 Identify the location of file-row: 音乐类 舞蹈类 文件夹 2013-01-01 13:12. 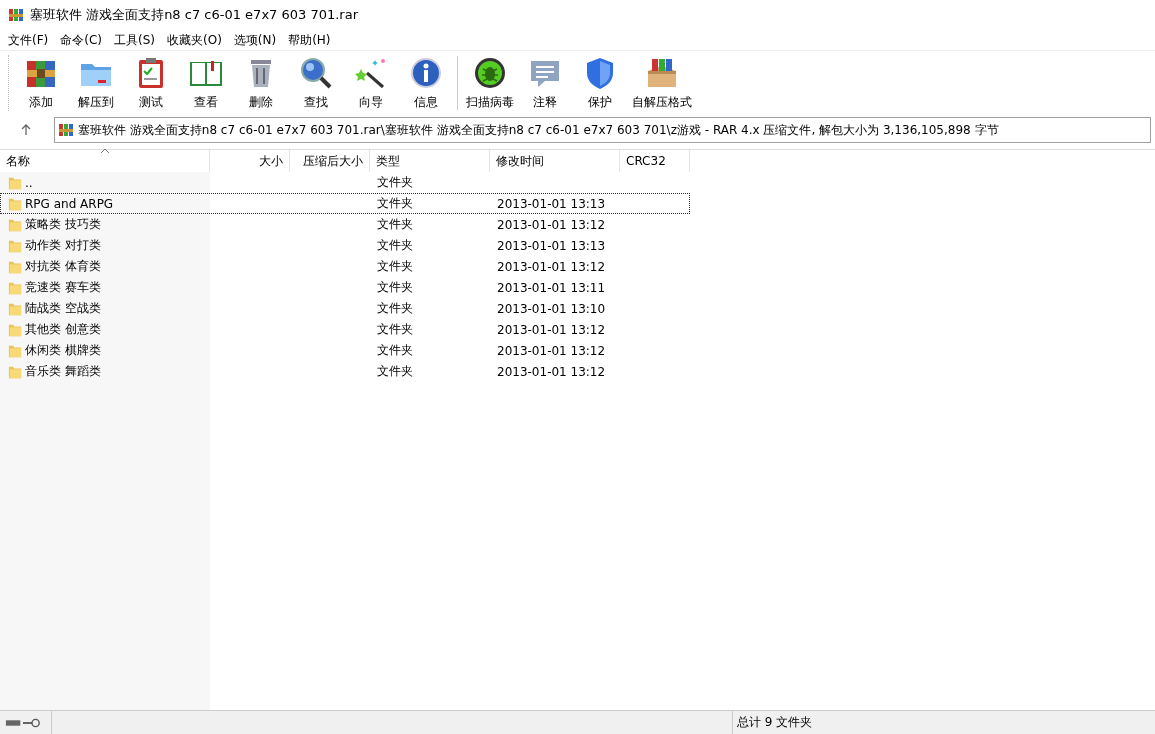
(345, 371).